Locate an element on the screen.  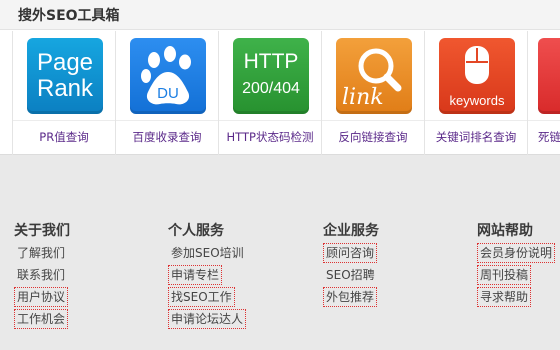
tool-label-keywords: 关键词排名查询 is located at coordinates (476, 137).